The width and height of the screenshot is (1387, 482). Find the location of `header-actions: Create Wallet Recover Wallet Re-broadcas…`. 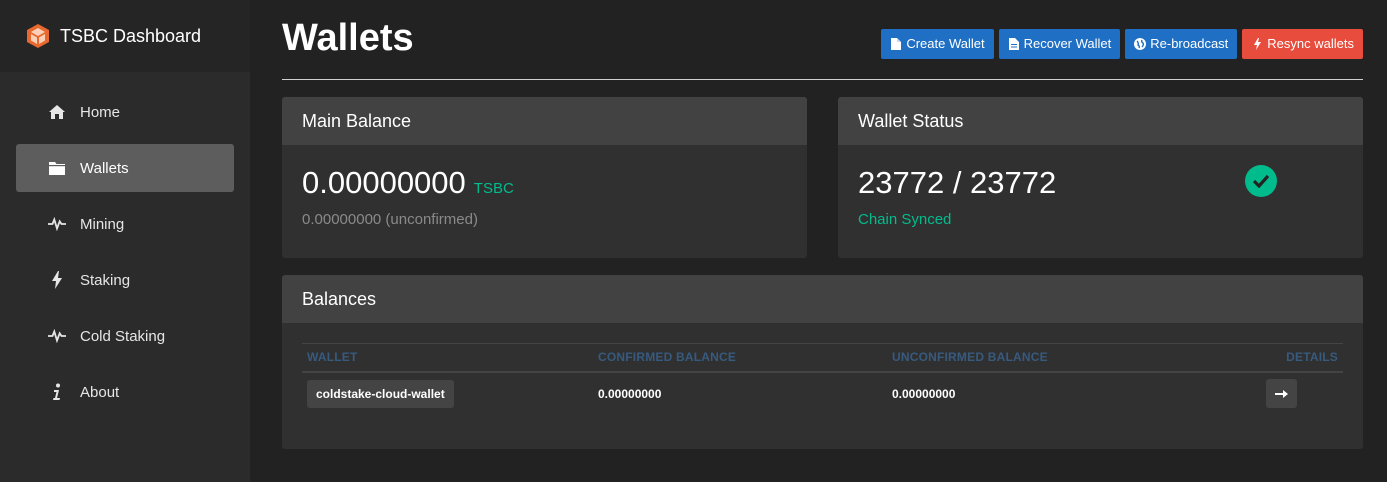

header-actions: Create Wallet Recover Wallet Re-broadcas… is located at coordinates (1122, 43).